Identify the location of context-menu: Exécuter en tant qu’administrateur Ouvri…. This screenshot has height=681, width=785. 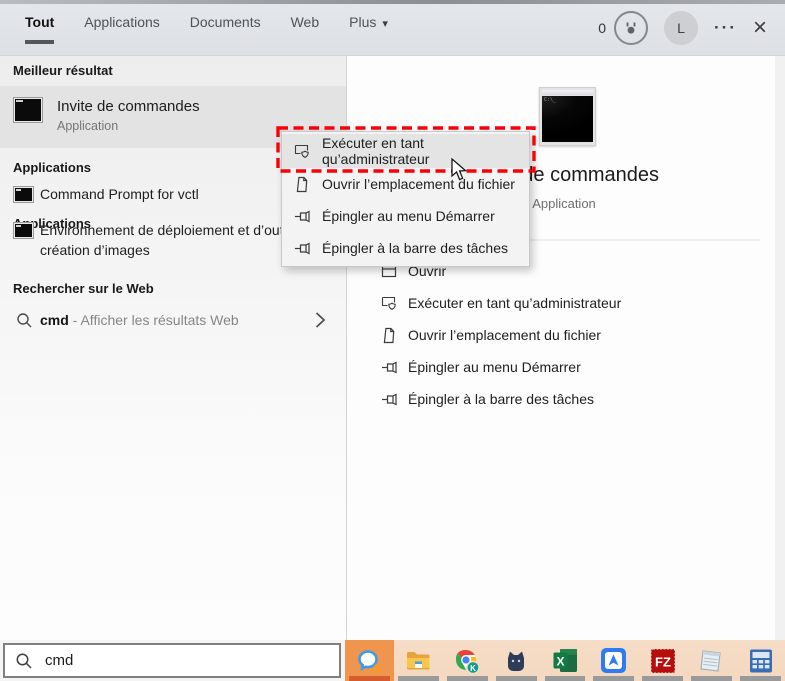
(405, 199).